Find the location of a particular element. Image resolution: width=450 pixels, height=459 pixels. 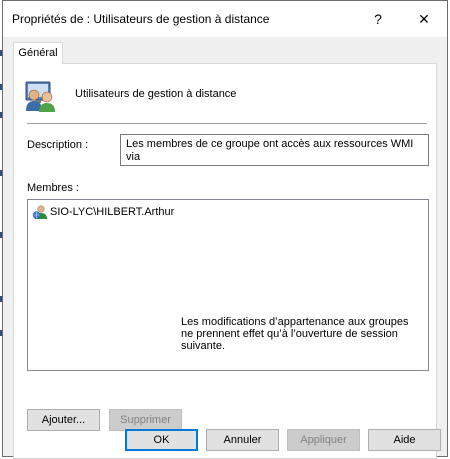

tab-general: Général is located at coordinates (38, 53).